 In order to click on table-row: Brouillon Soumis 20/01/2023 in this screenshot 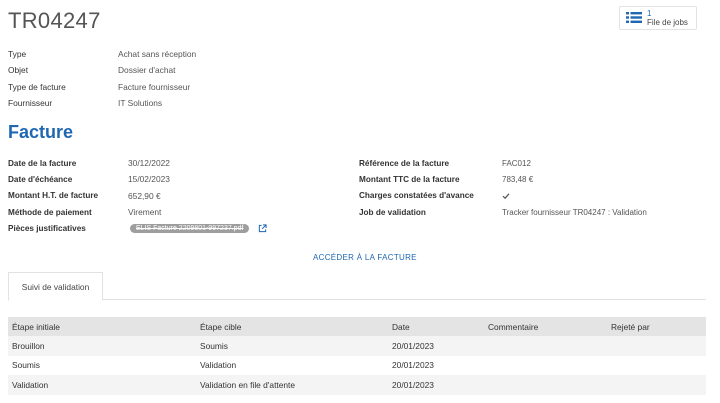, I will do `click(357, 346)`.